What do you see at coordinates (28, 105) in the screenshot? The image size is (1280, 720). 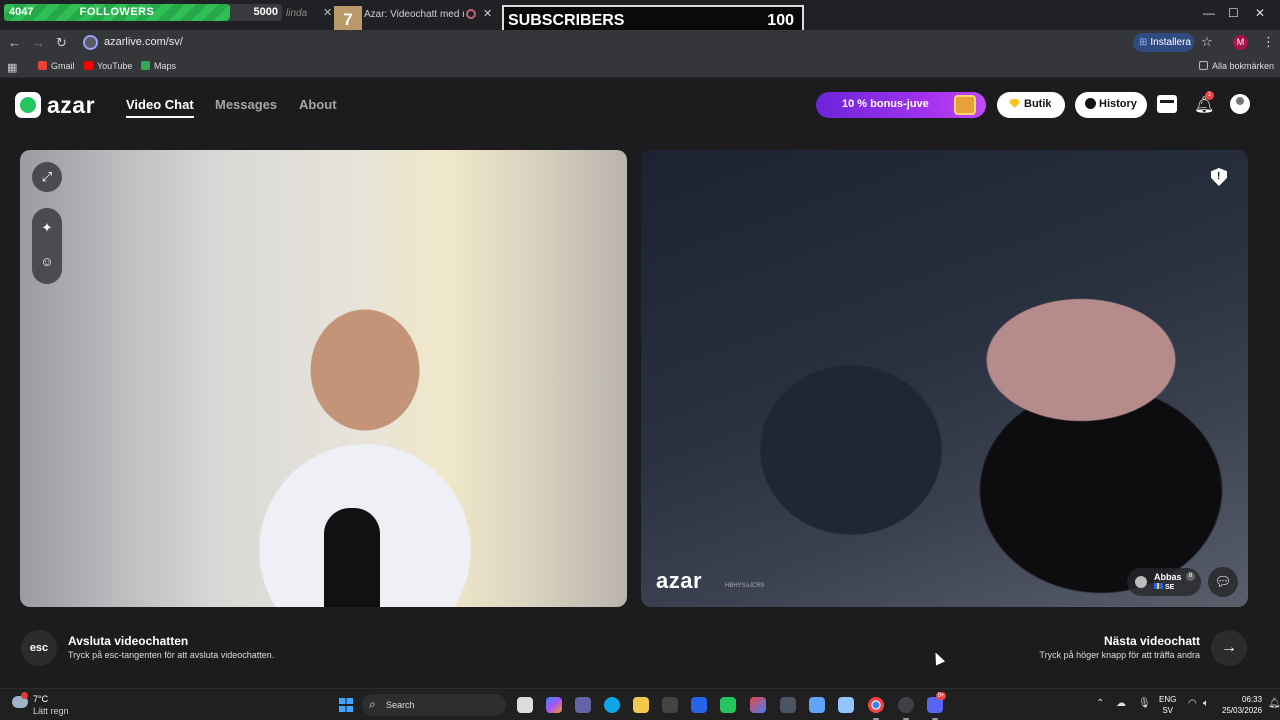 I see `azar-logo-icon` at bounding box center [28, 105].